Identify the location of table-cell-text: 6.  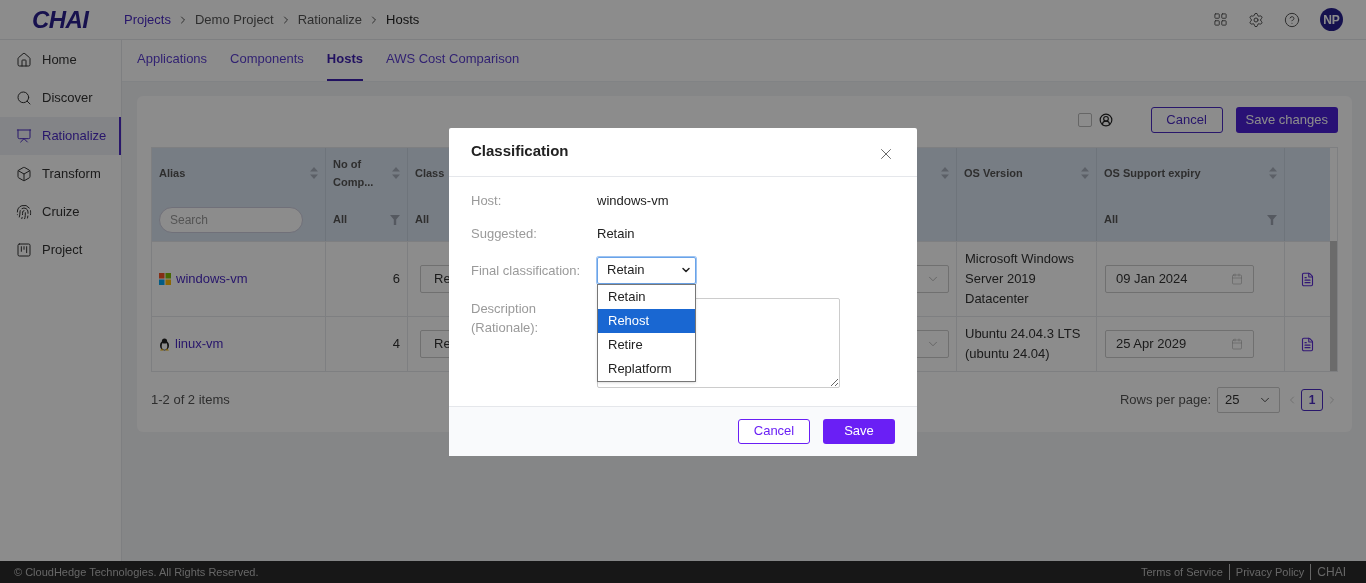
(396, 279).